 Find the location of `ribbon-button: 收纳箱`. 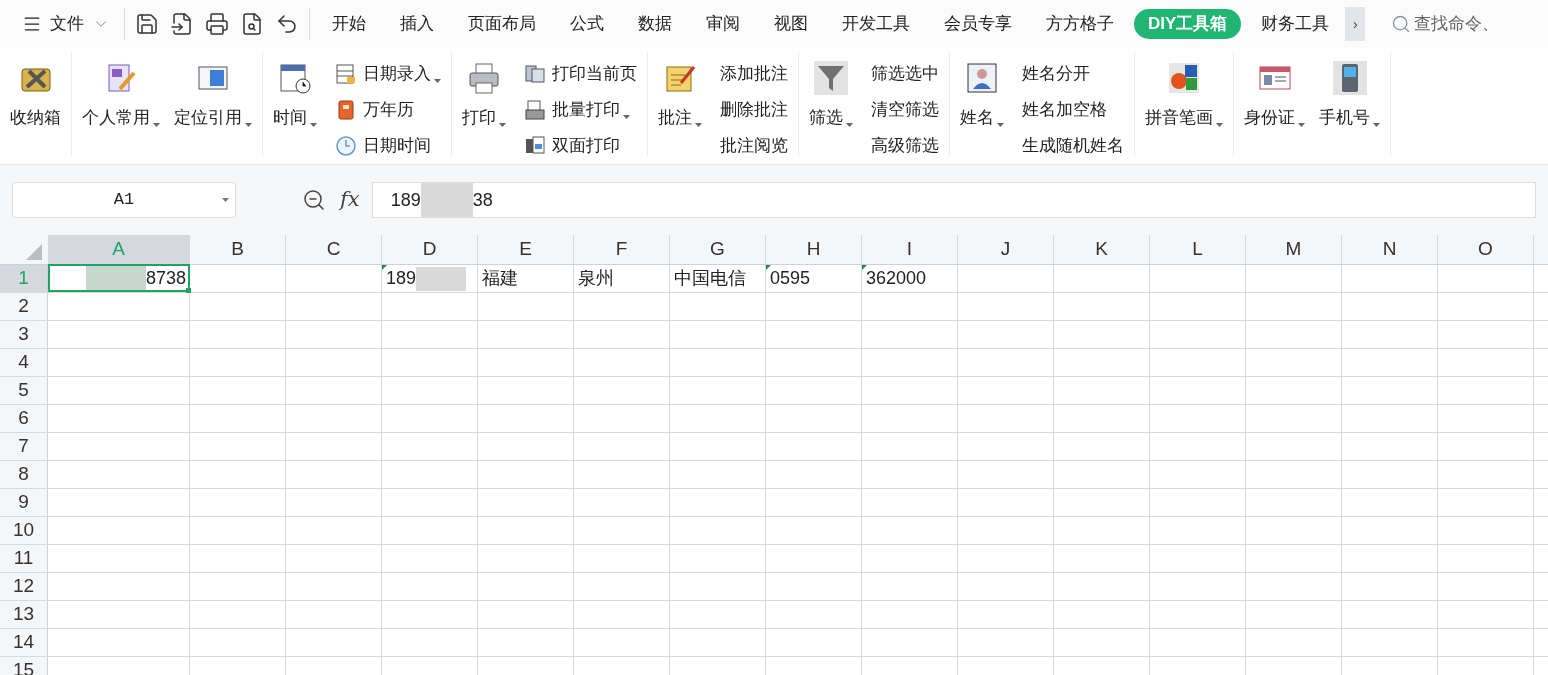

ribbon-button: 收纳箱 is located at coordinates (35, 95).